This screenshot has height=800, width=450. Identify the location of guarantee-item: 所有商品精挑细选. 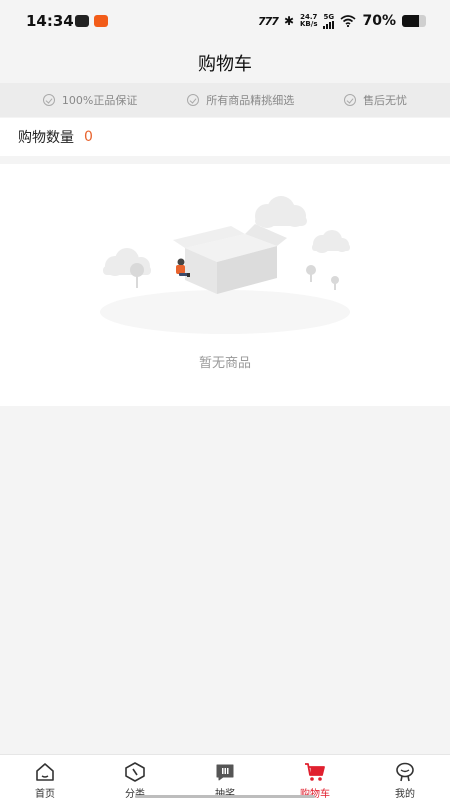
(240, 100).